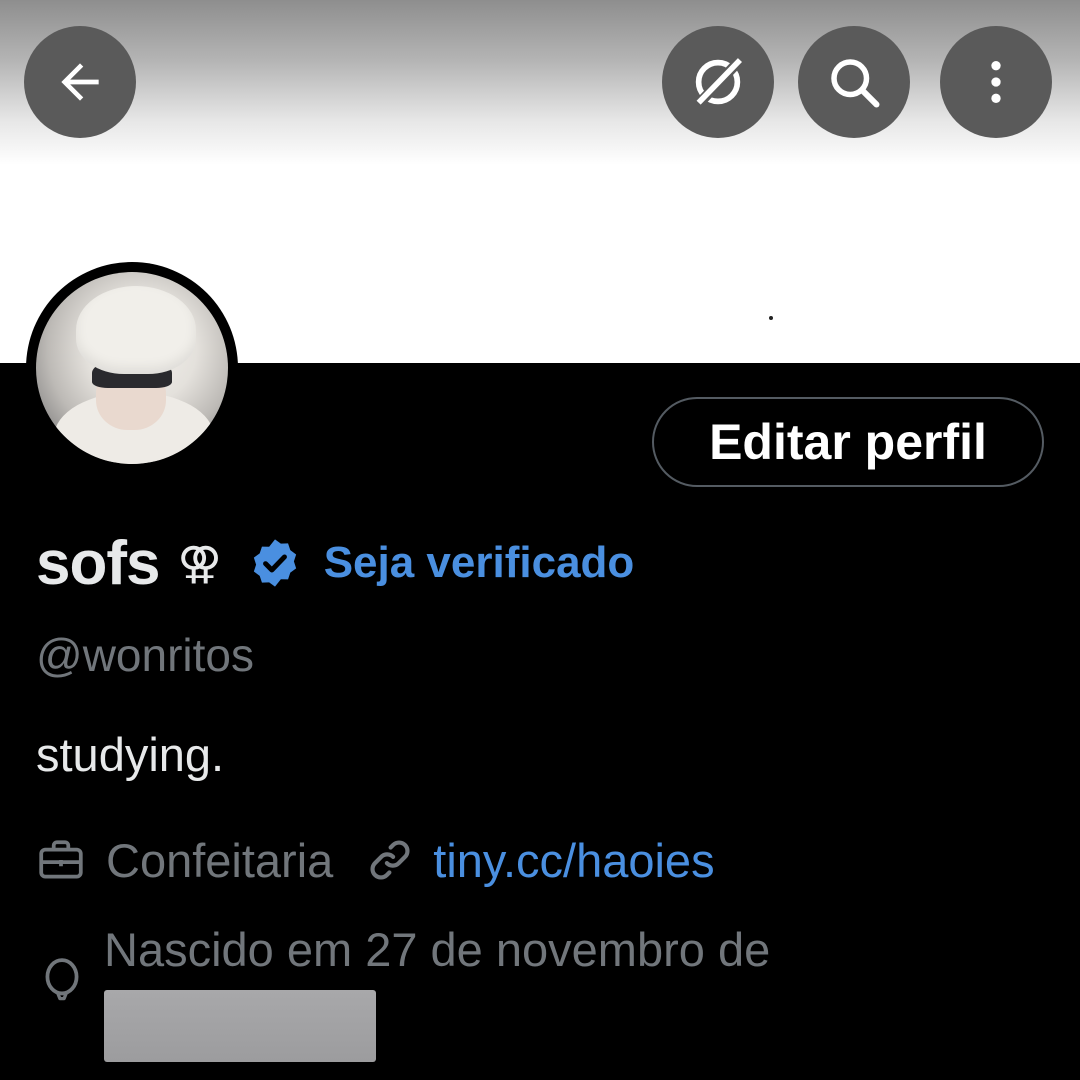 This screenshot has width=1080, height=1080. I want to click on name-row: sofs ⚢ Seja verificado, so click(335, 563).